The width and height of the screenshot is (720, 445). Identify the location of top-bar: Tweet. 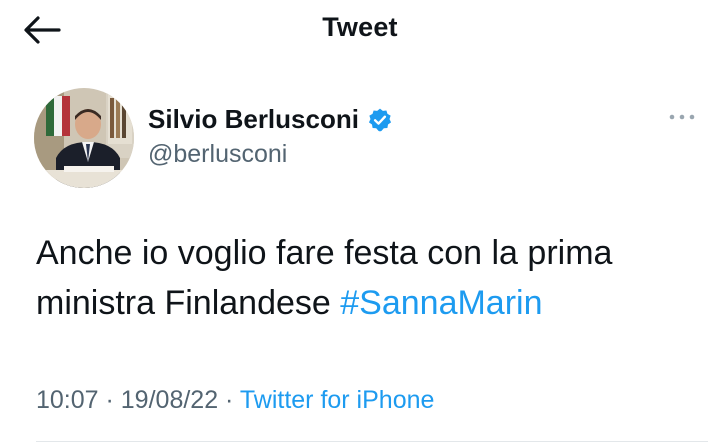
(360, 30).